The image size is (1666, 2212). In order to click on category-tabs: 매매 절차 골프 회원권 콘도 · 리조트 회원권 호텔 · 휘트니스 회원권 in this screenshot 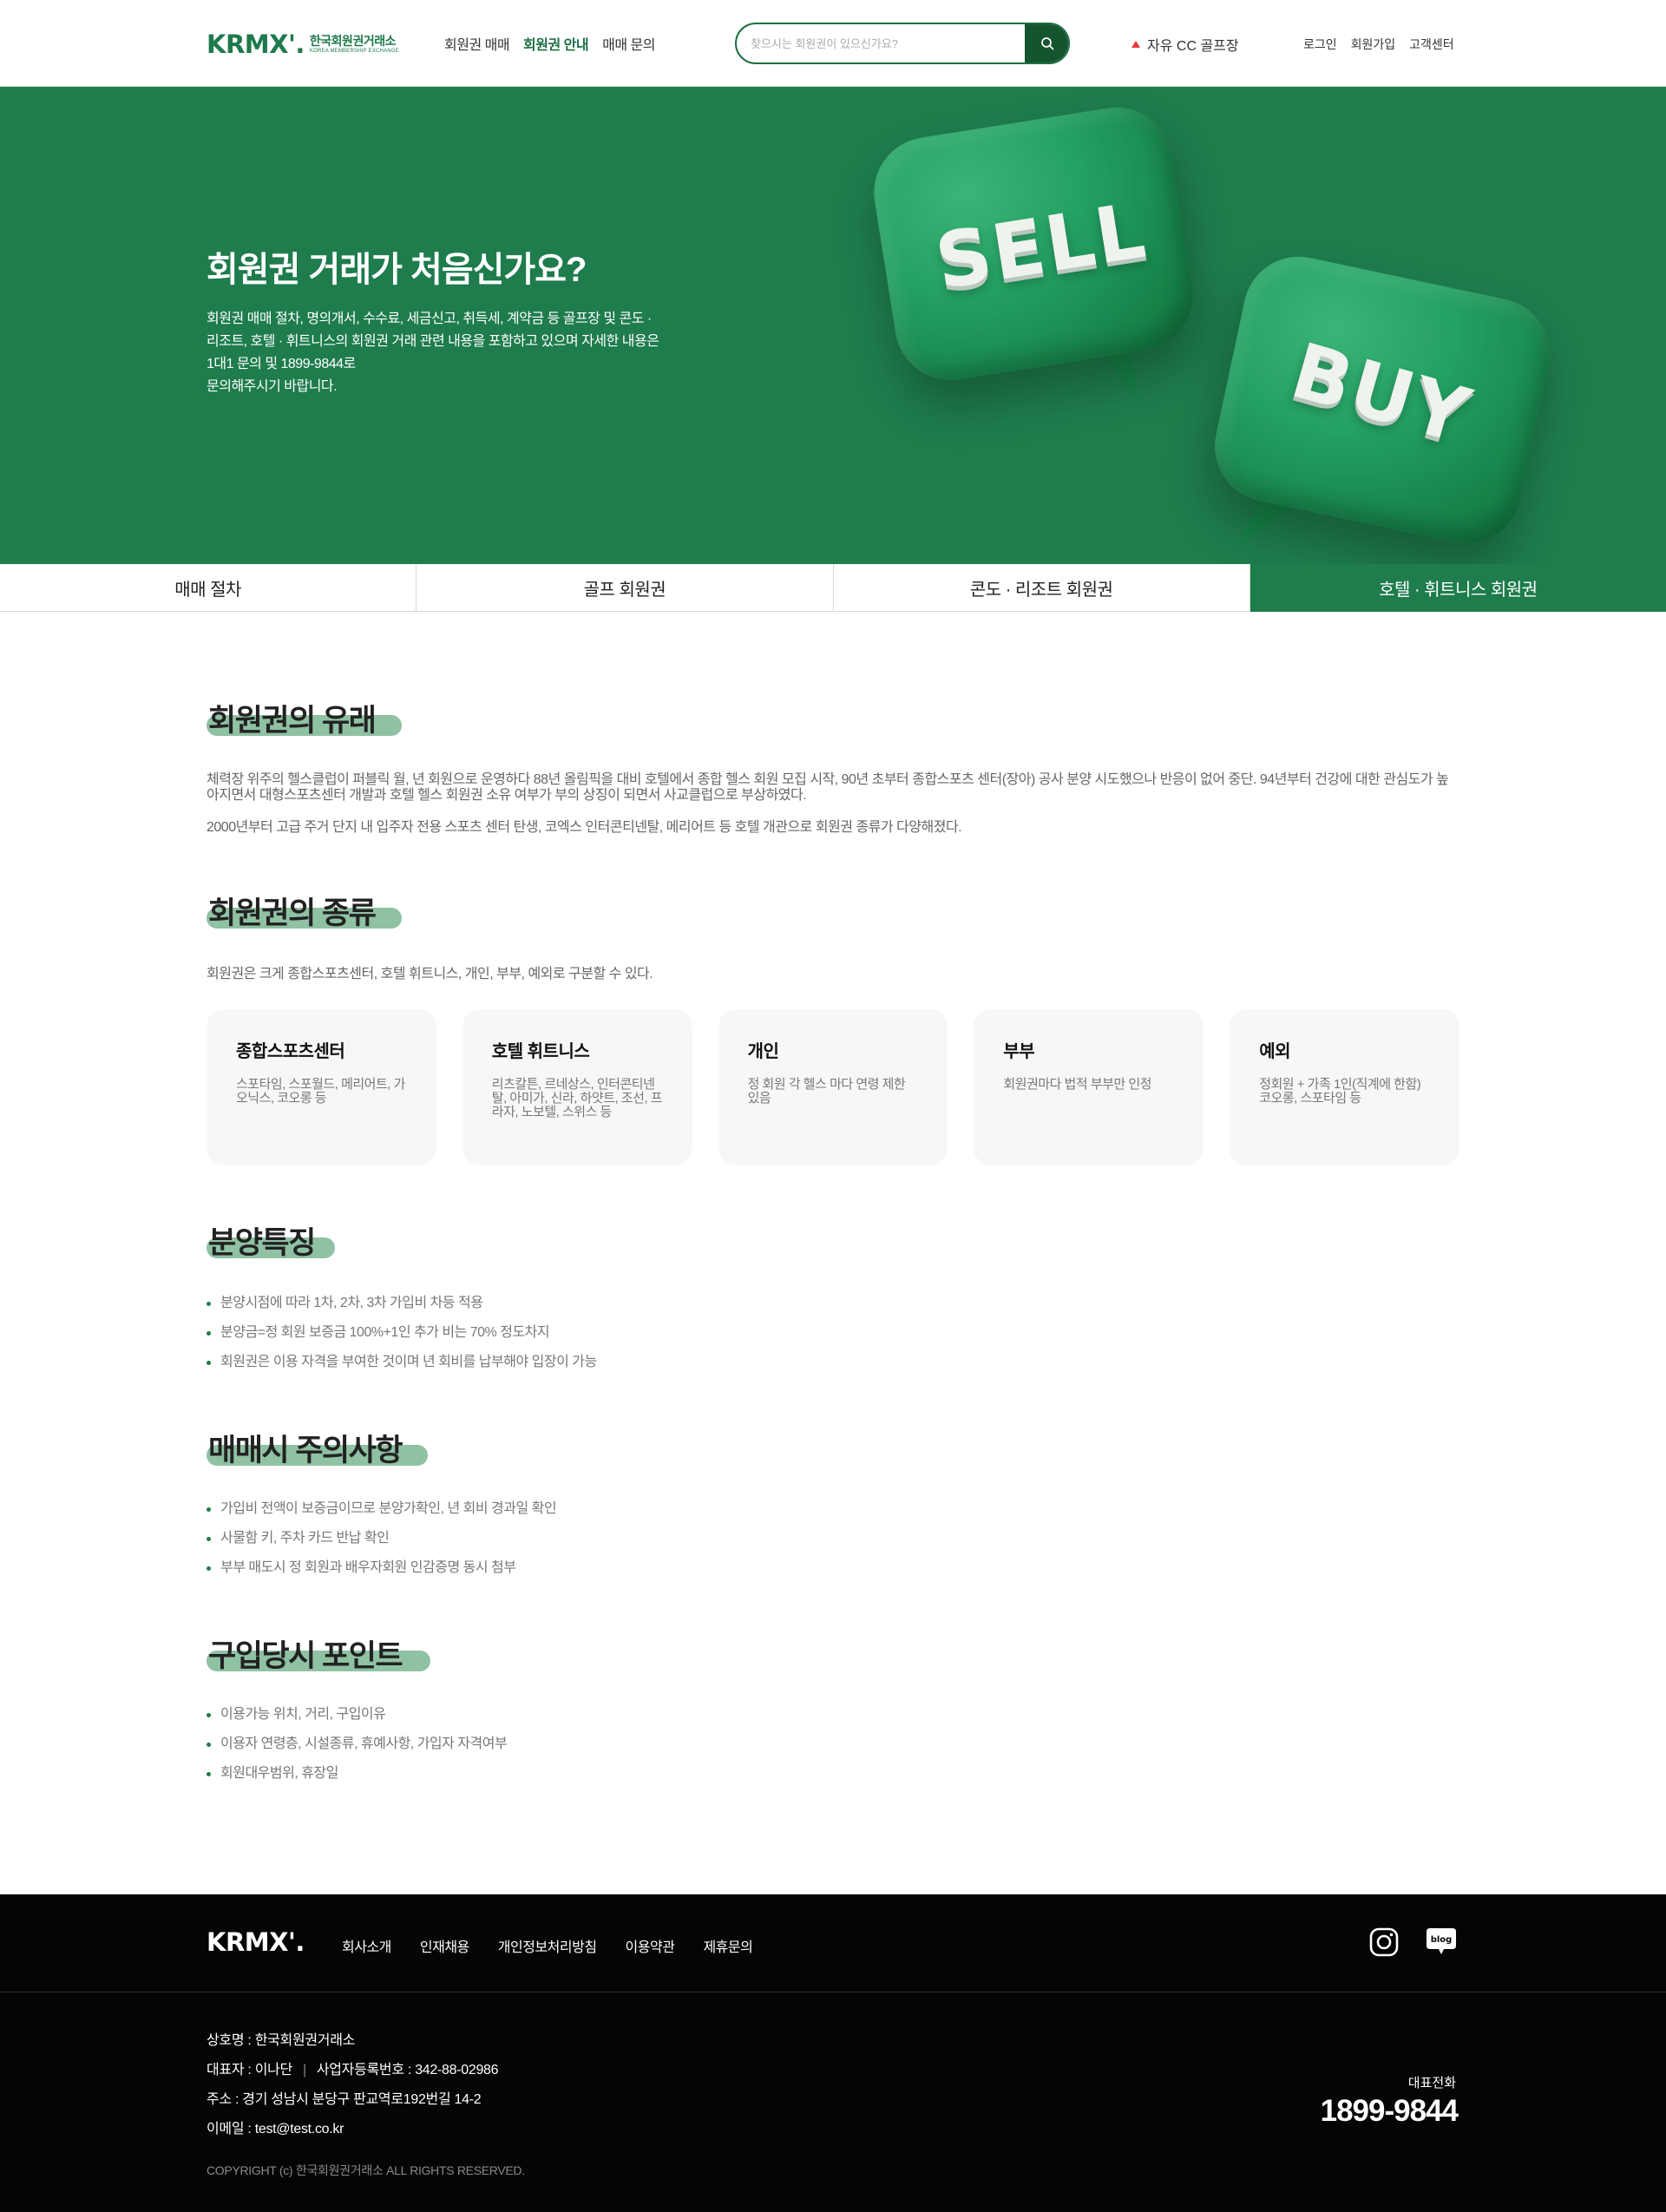, I will do `click(833, 588)`.